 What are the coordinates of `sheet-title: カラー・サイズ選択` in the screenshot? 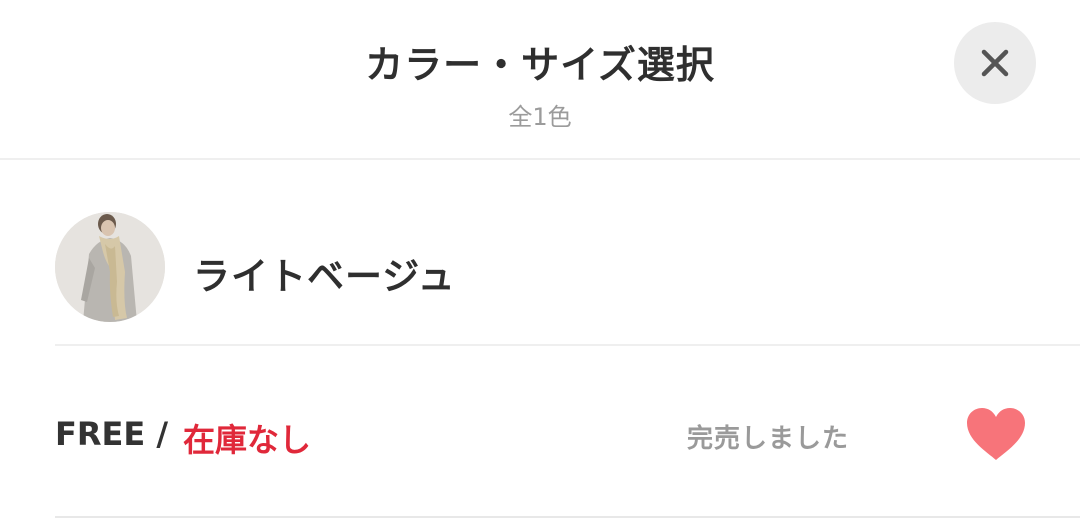 It's located at (540, 65).